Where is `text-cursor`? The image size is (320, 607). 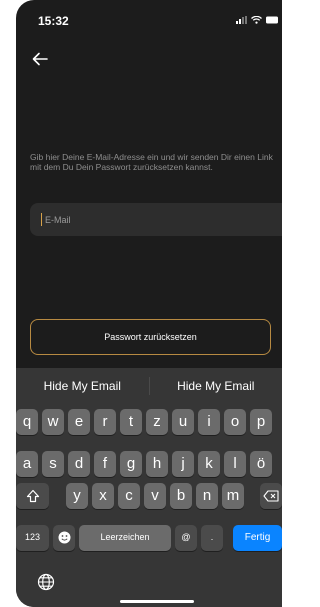 text-cursor is located at coordinates (41, 219).